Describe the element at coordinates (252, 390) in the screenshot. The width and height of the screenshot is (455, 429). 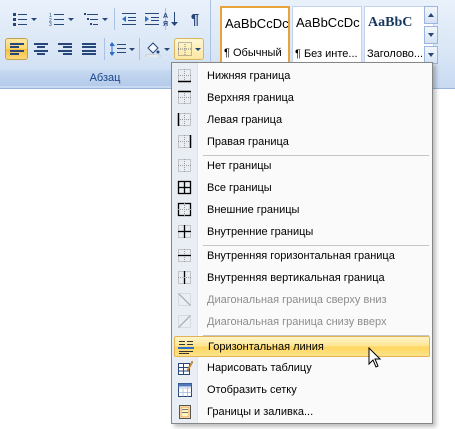
I see `menu-item-label: Отобразить сетку` at that location.